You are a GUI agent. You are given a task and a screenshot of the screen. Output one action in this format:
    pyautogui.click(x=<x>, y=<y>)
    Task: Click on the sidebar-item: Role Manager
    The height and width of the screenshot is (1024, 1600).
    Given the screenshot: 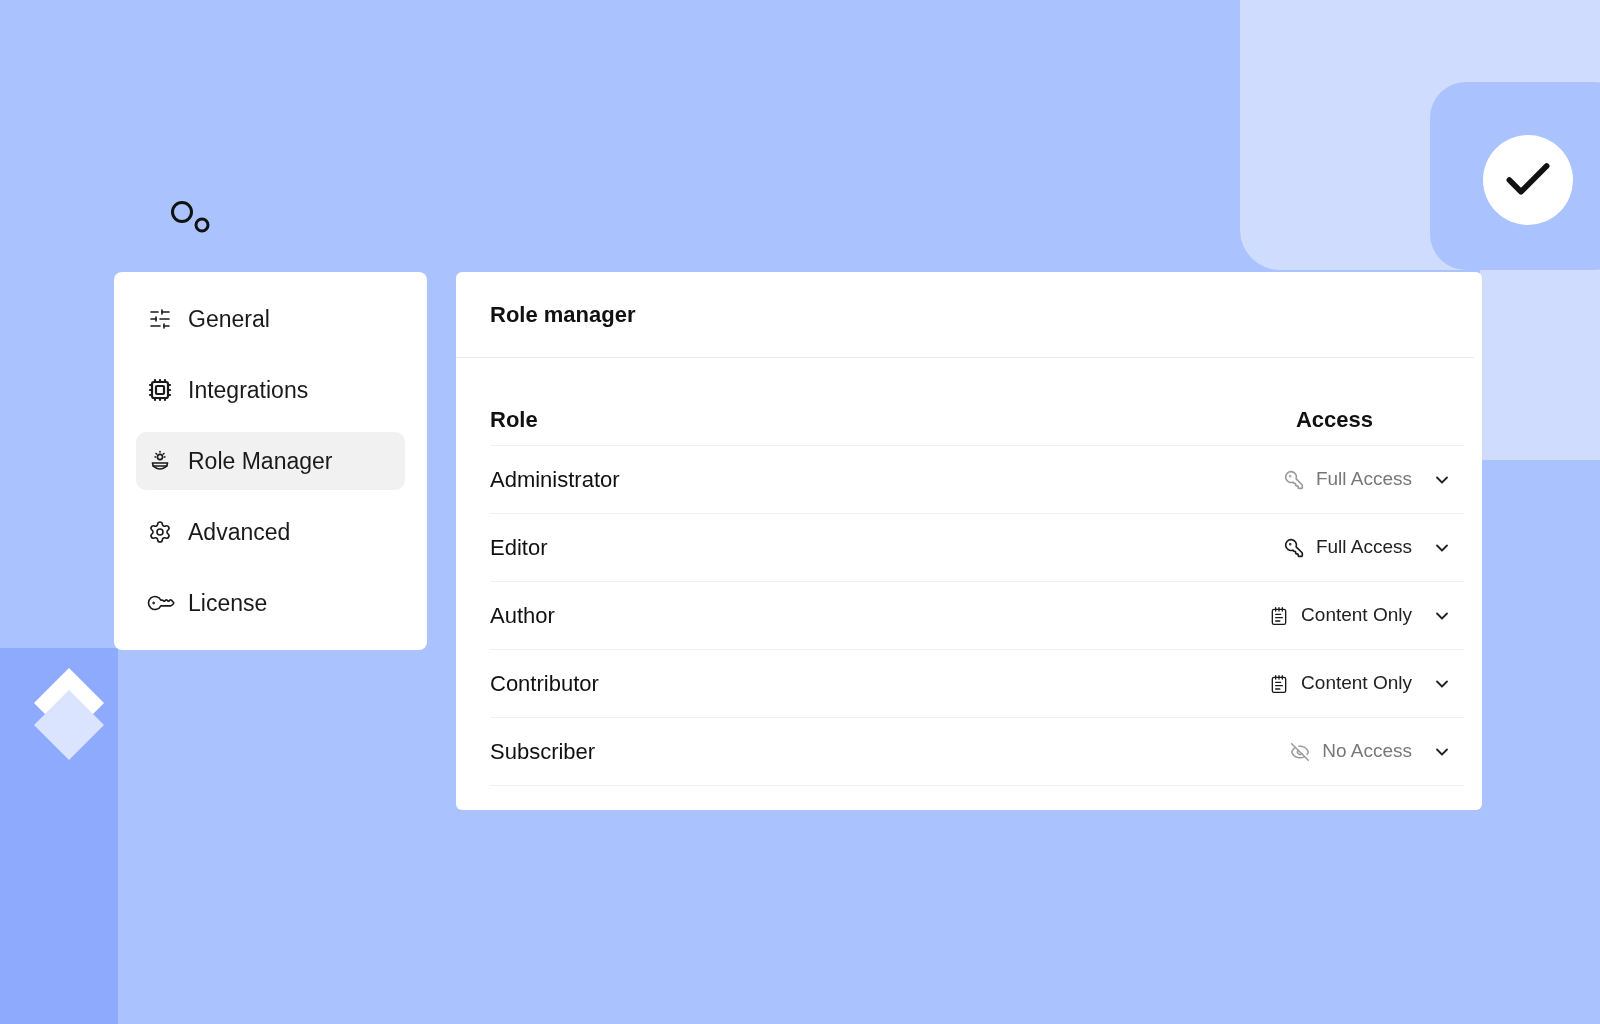 What is the action you would take?
    pyautogui.click(x=270, y=461)
    